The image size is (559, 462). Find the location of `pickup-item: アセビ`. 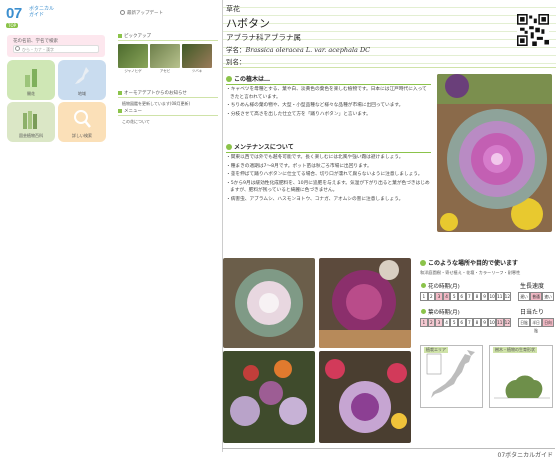

pickup-item: アセビ is located at coordinates (165, 59).